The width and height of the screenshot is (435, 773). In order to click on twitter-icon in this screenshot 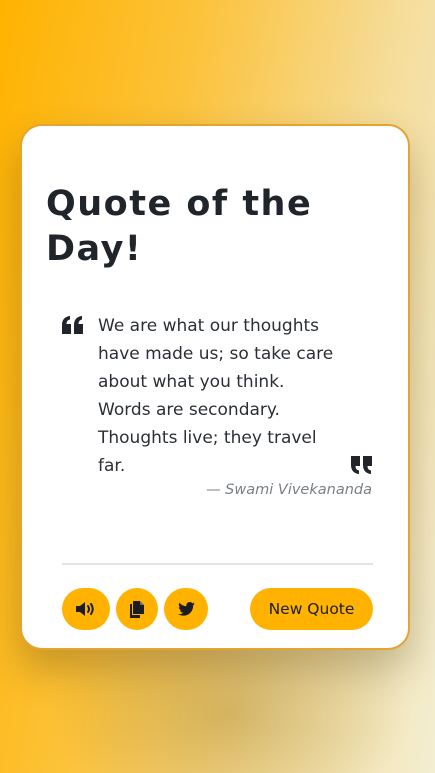, I will do `click(186, 609)`.